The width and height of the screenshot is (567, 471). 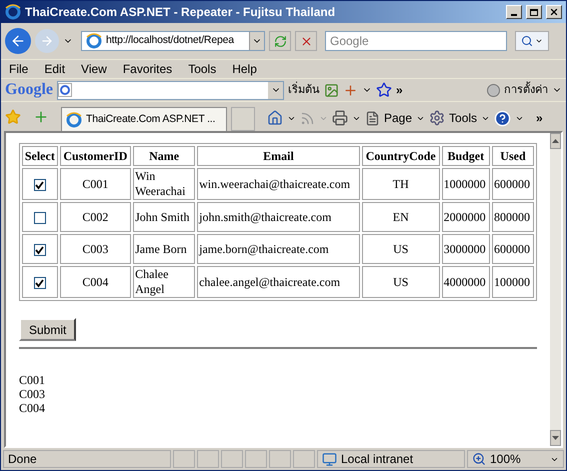 I want to click on window-title: ThaiCreate.Com ASP.NET - Repeater - Fujitsu Thailand, so click(x=180, y=12).